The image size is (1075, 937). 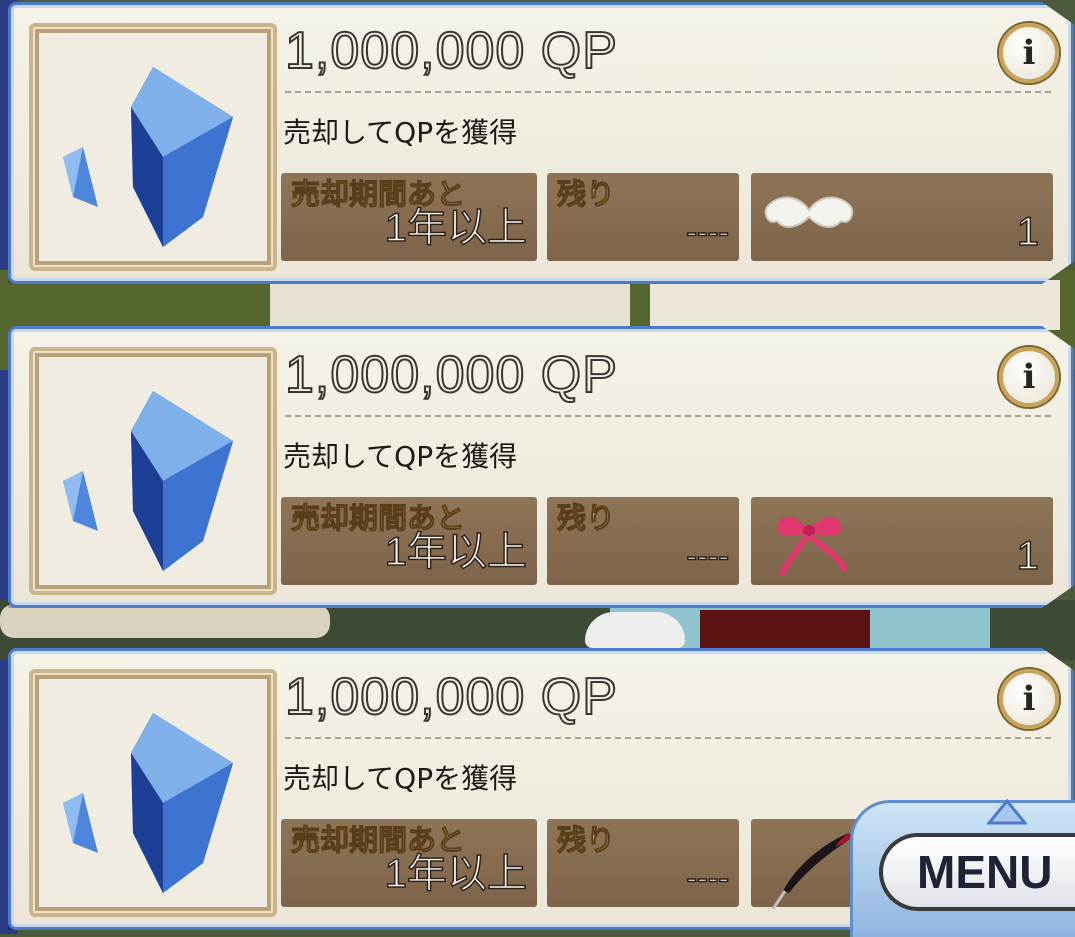 I want to click on menu-button: MENU, so click(x=977, y=872).